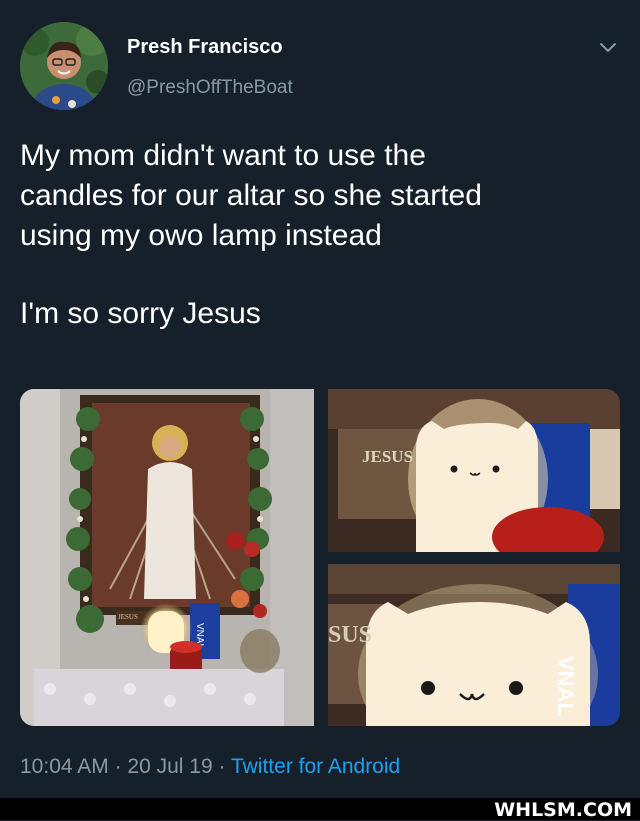  I want to click on tweet-source-link: Twitter for Android, so click(315, 766).